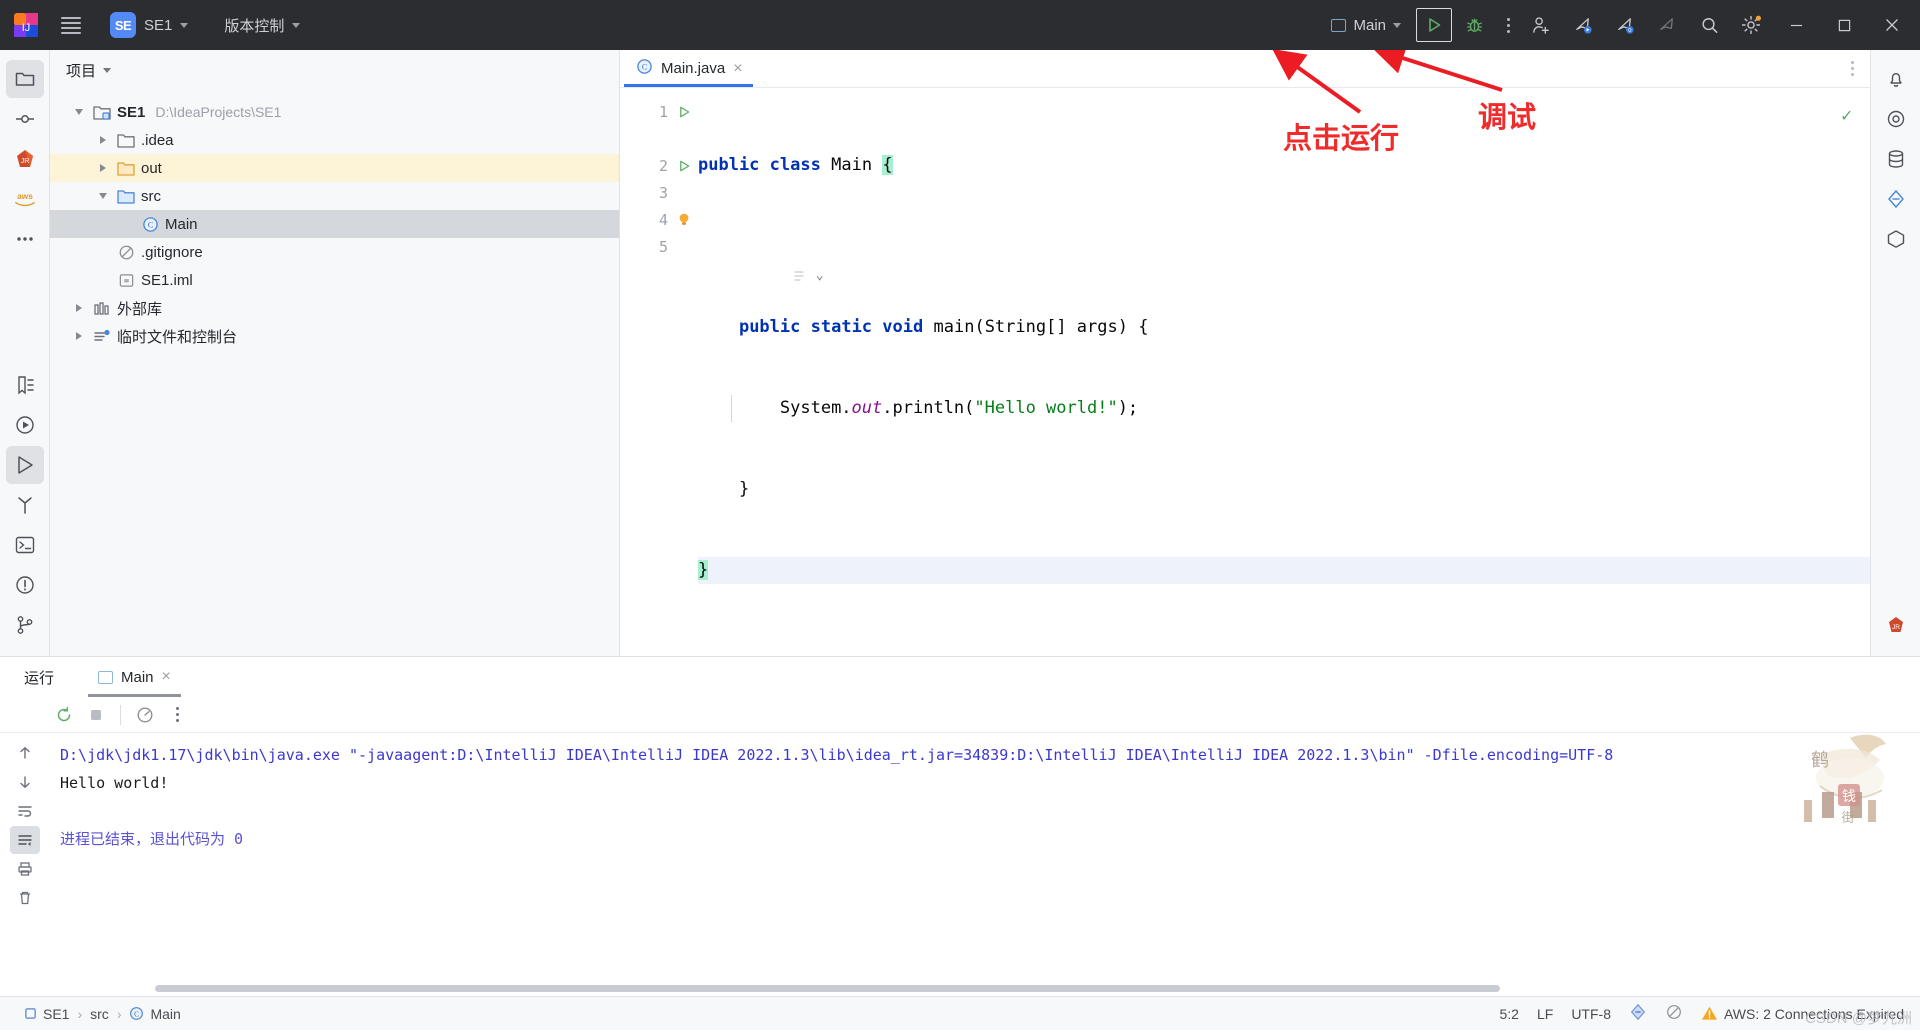 Image resolution: width=1920 pixels, height=1030 pixels. Describe the element at coordinates (134, 677) in the screenshot. I see `run-tab-main: Main ×` at that location.